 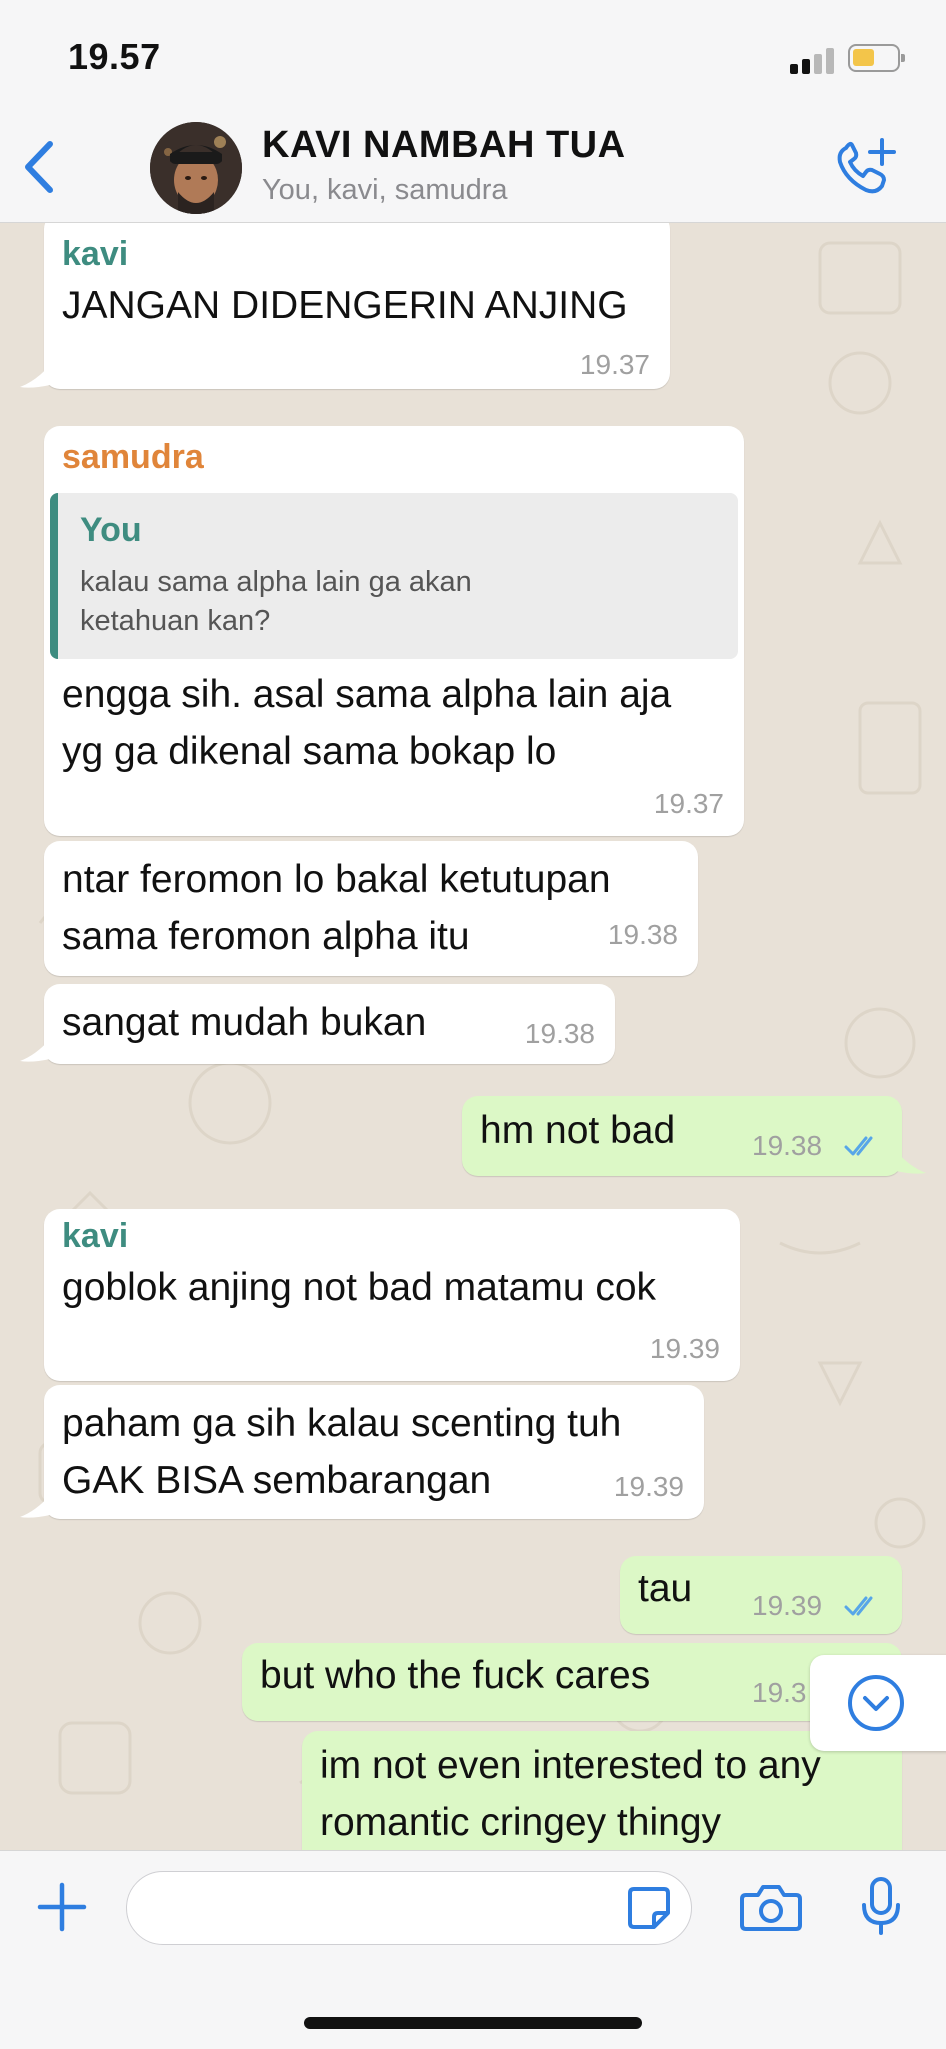 I want to click on message-sender: samudra, so click(x=133, y=457).